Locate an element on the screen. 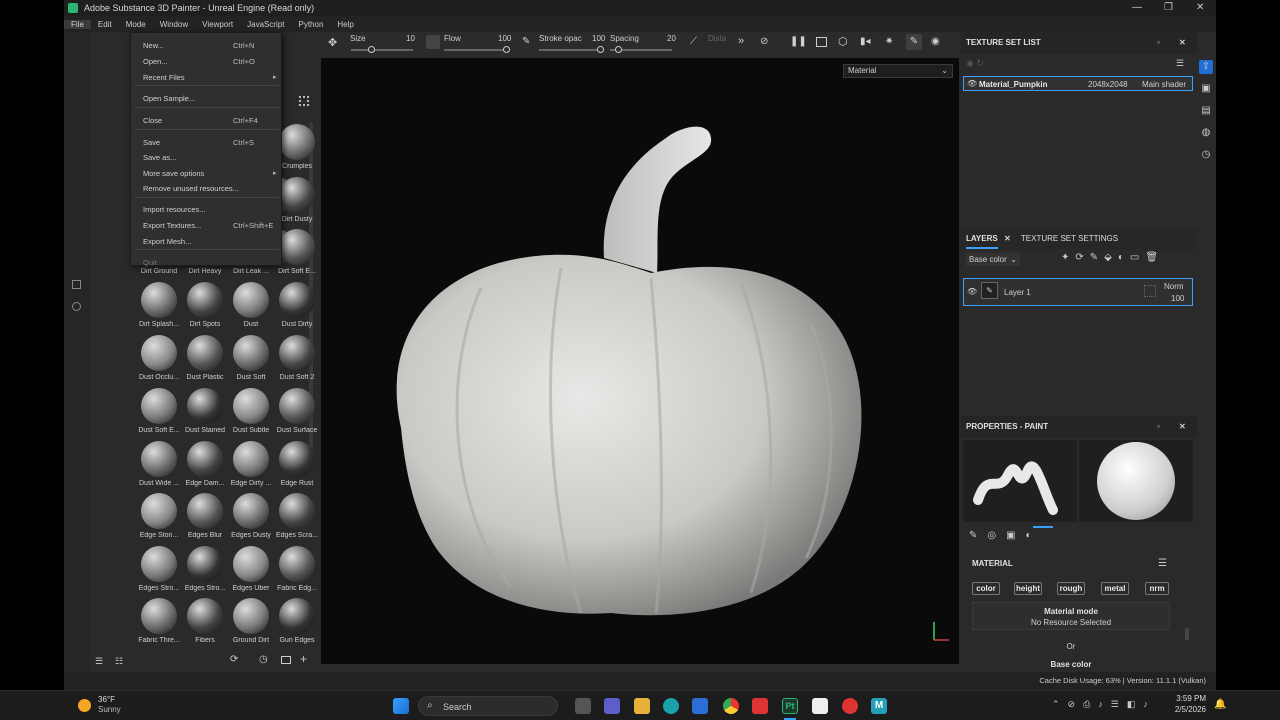  blend-mode: Norm is located at coordinates (1174, 286).